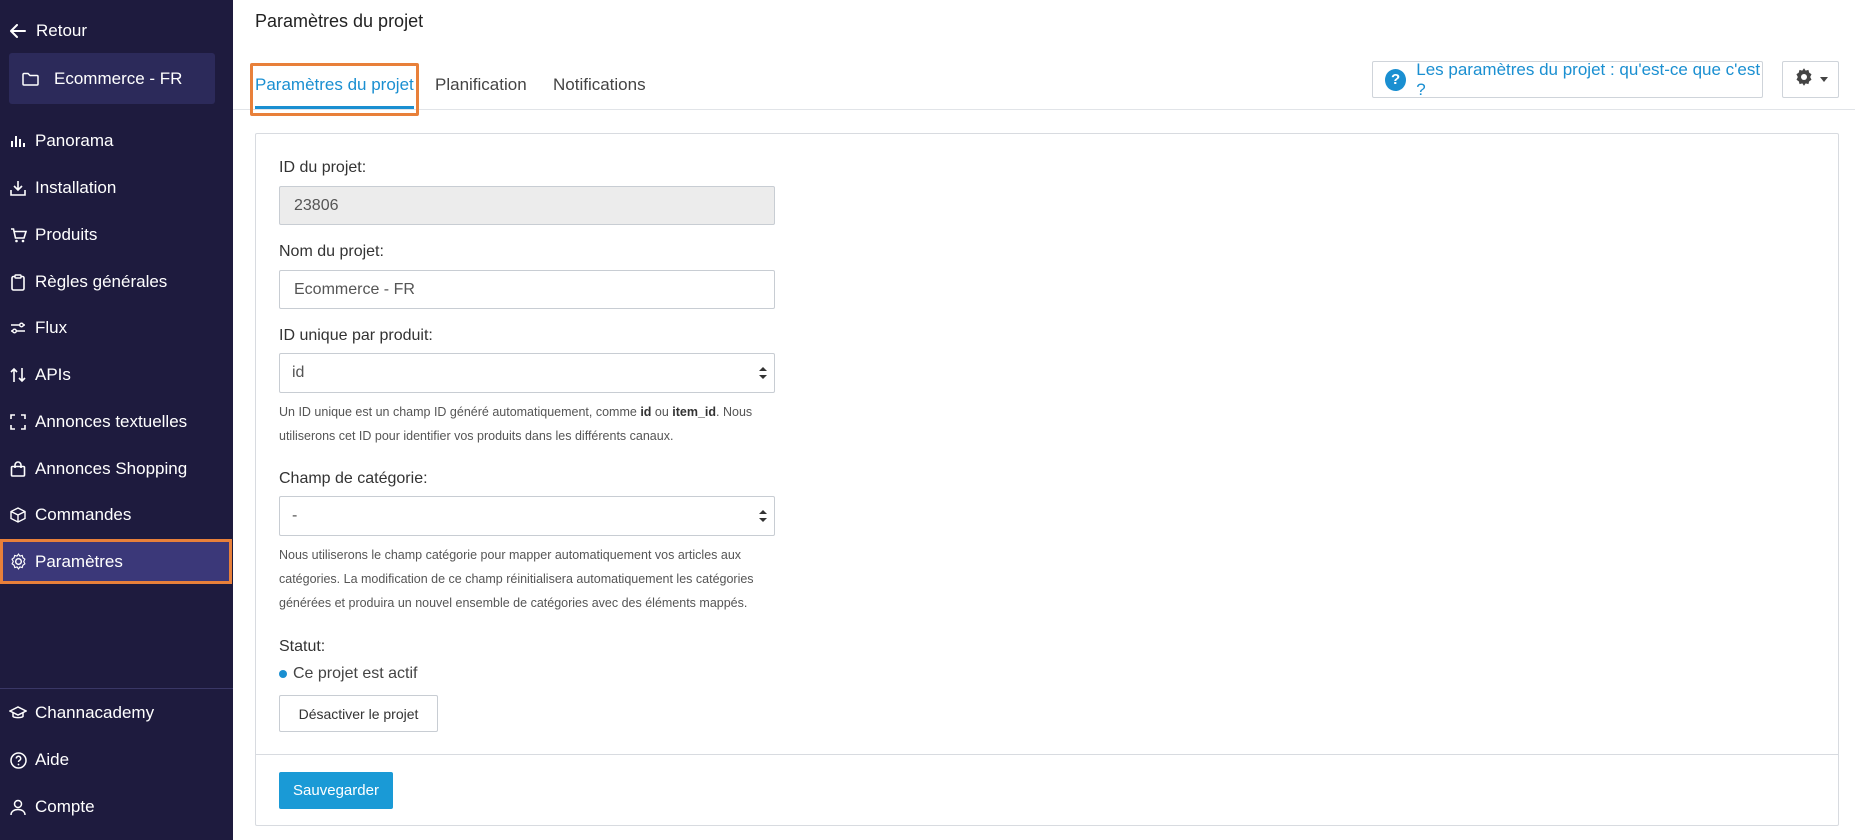  I want to click on status-dot, so click(283, 674).